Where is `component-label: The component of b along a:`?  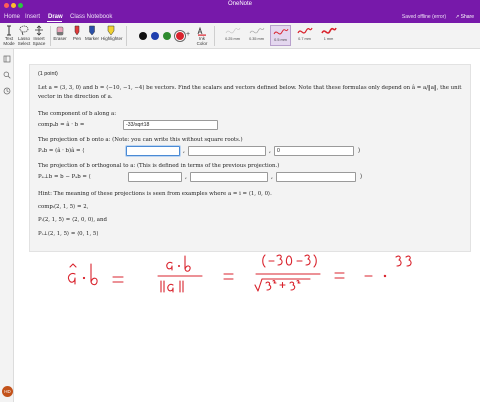 component-label: The component of b along a: is located at coordinates (77, 114).